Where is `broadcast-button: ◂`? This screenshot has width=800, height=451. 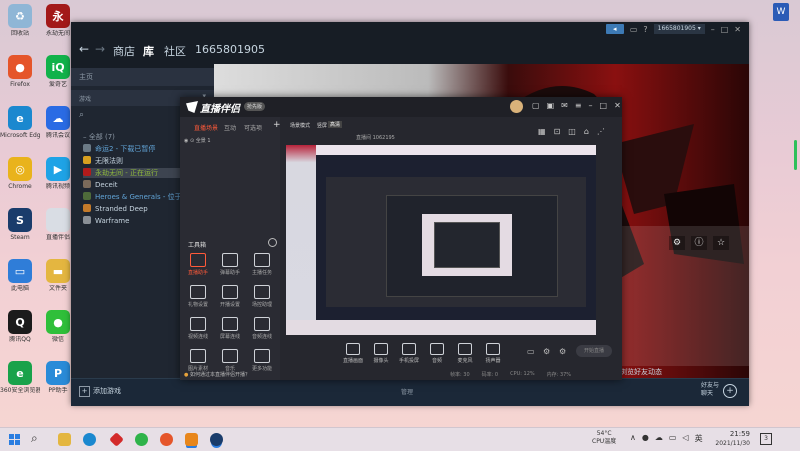
broadcast-button: ◂ is located at coordinates (614, 29).